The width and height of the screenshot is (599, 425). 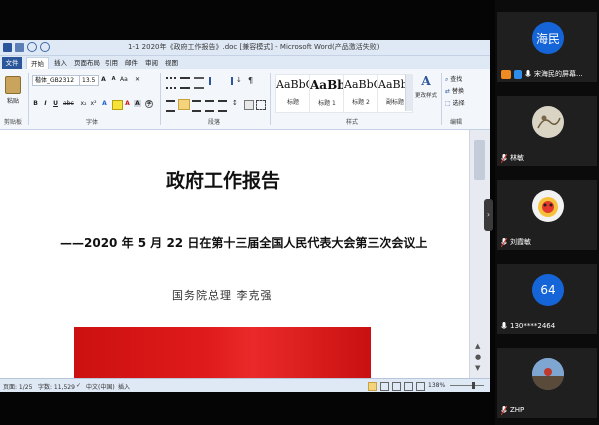 I want to click on save-icon, so click(x=19, y=47).